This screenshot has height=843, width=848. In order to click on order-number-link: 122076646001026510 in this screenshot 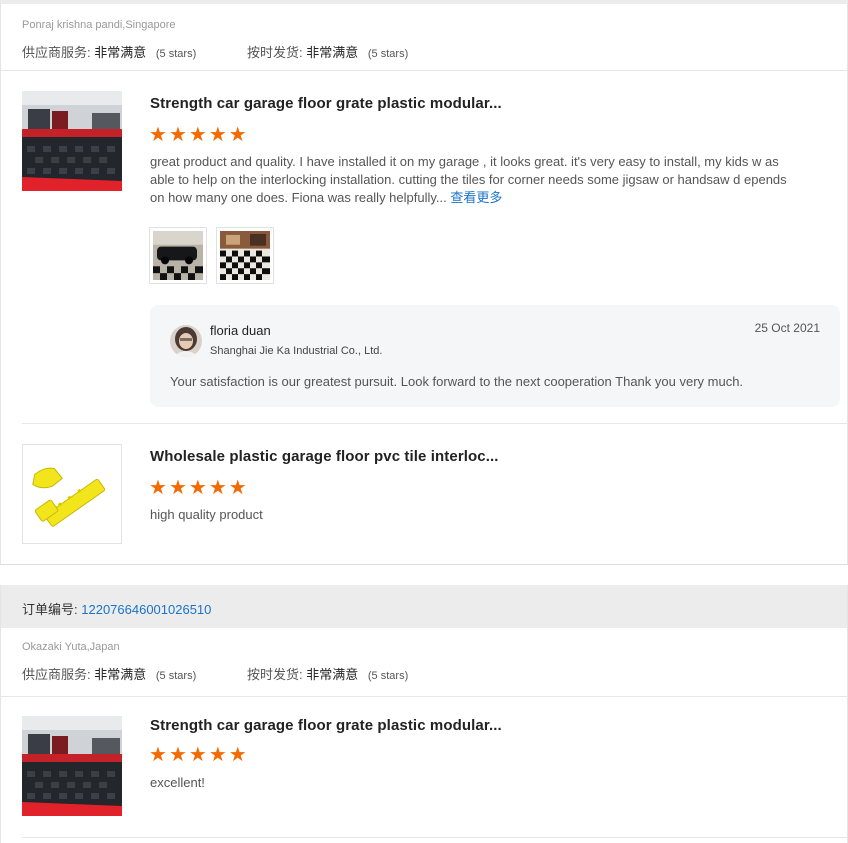, I will do `click(146, 609)`.